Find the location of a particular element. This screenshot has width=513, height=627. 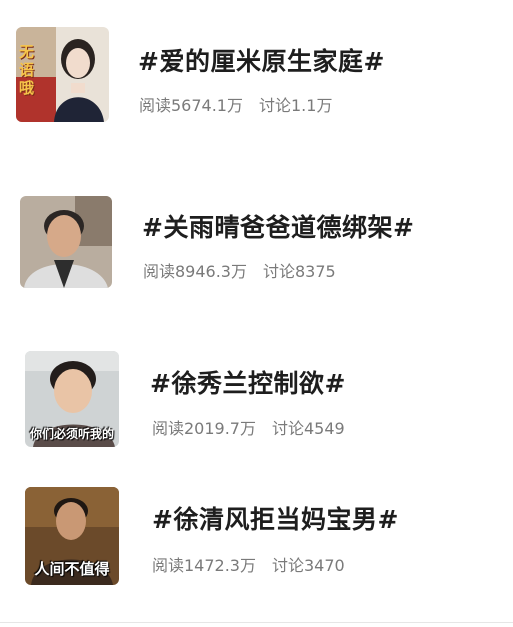

discussion-count: 讨论8375 is located at coordinates (299, 271).